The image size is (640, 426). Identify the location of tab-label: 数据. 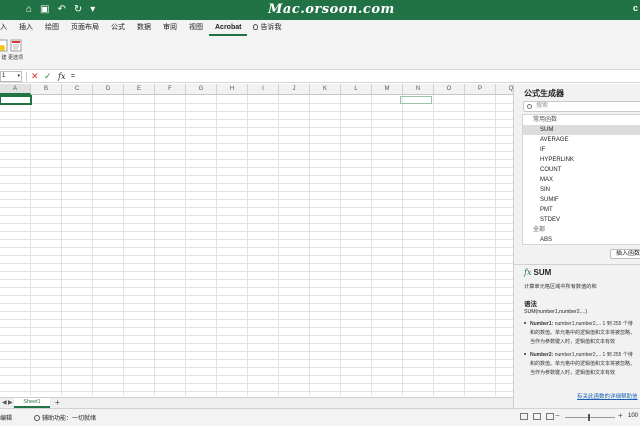
(144, 27).